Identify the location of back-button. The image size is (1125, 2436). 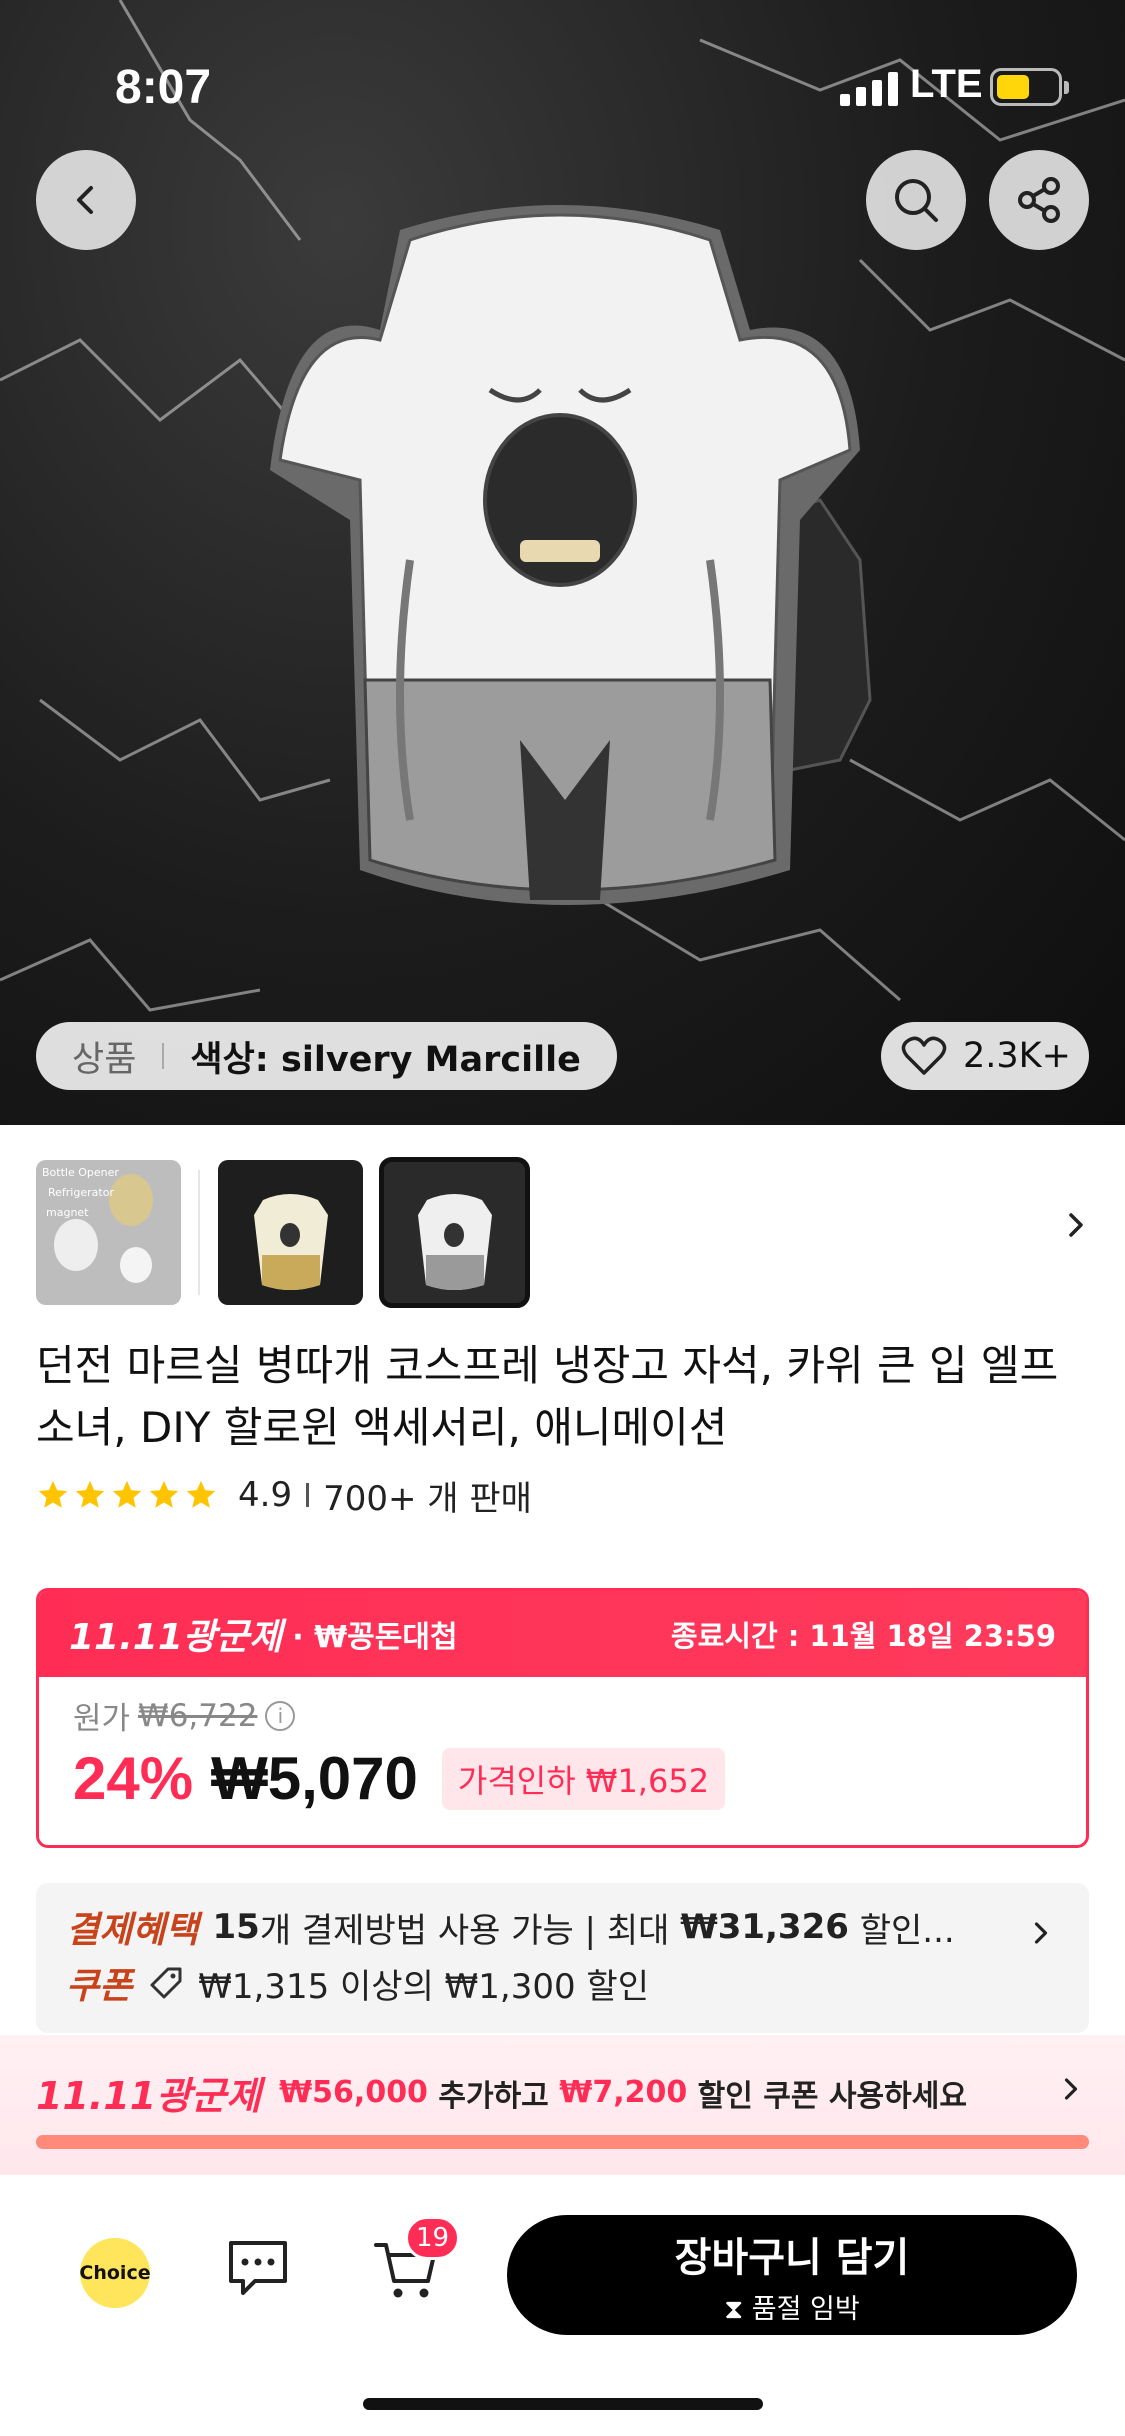
(86, 200).